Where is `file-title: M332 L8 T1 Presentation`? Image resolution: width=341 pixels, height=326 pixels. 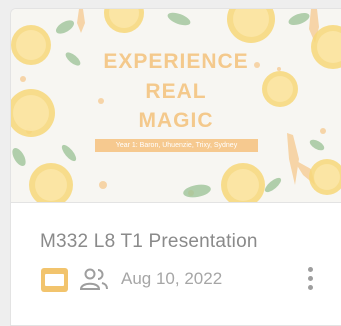
file-title: M332 L8 T1 Presentation is located at coordinates (149, 242).